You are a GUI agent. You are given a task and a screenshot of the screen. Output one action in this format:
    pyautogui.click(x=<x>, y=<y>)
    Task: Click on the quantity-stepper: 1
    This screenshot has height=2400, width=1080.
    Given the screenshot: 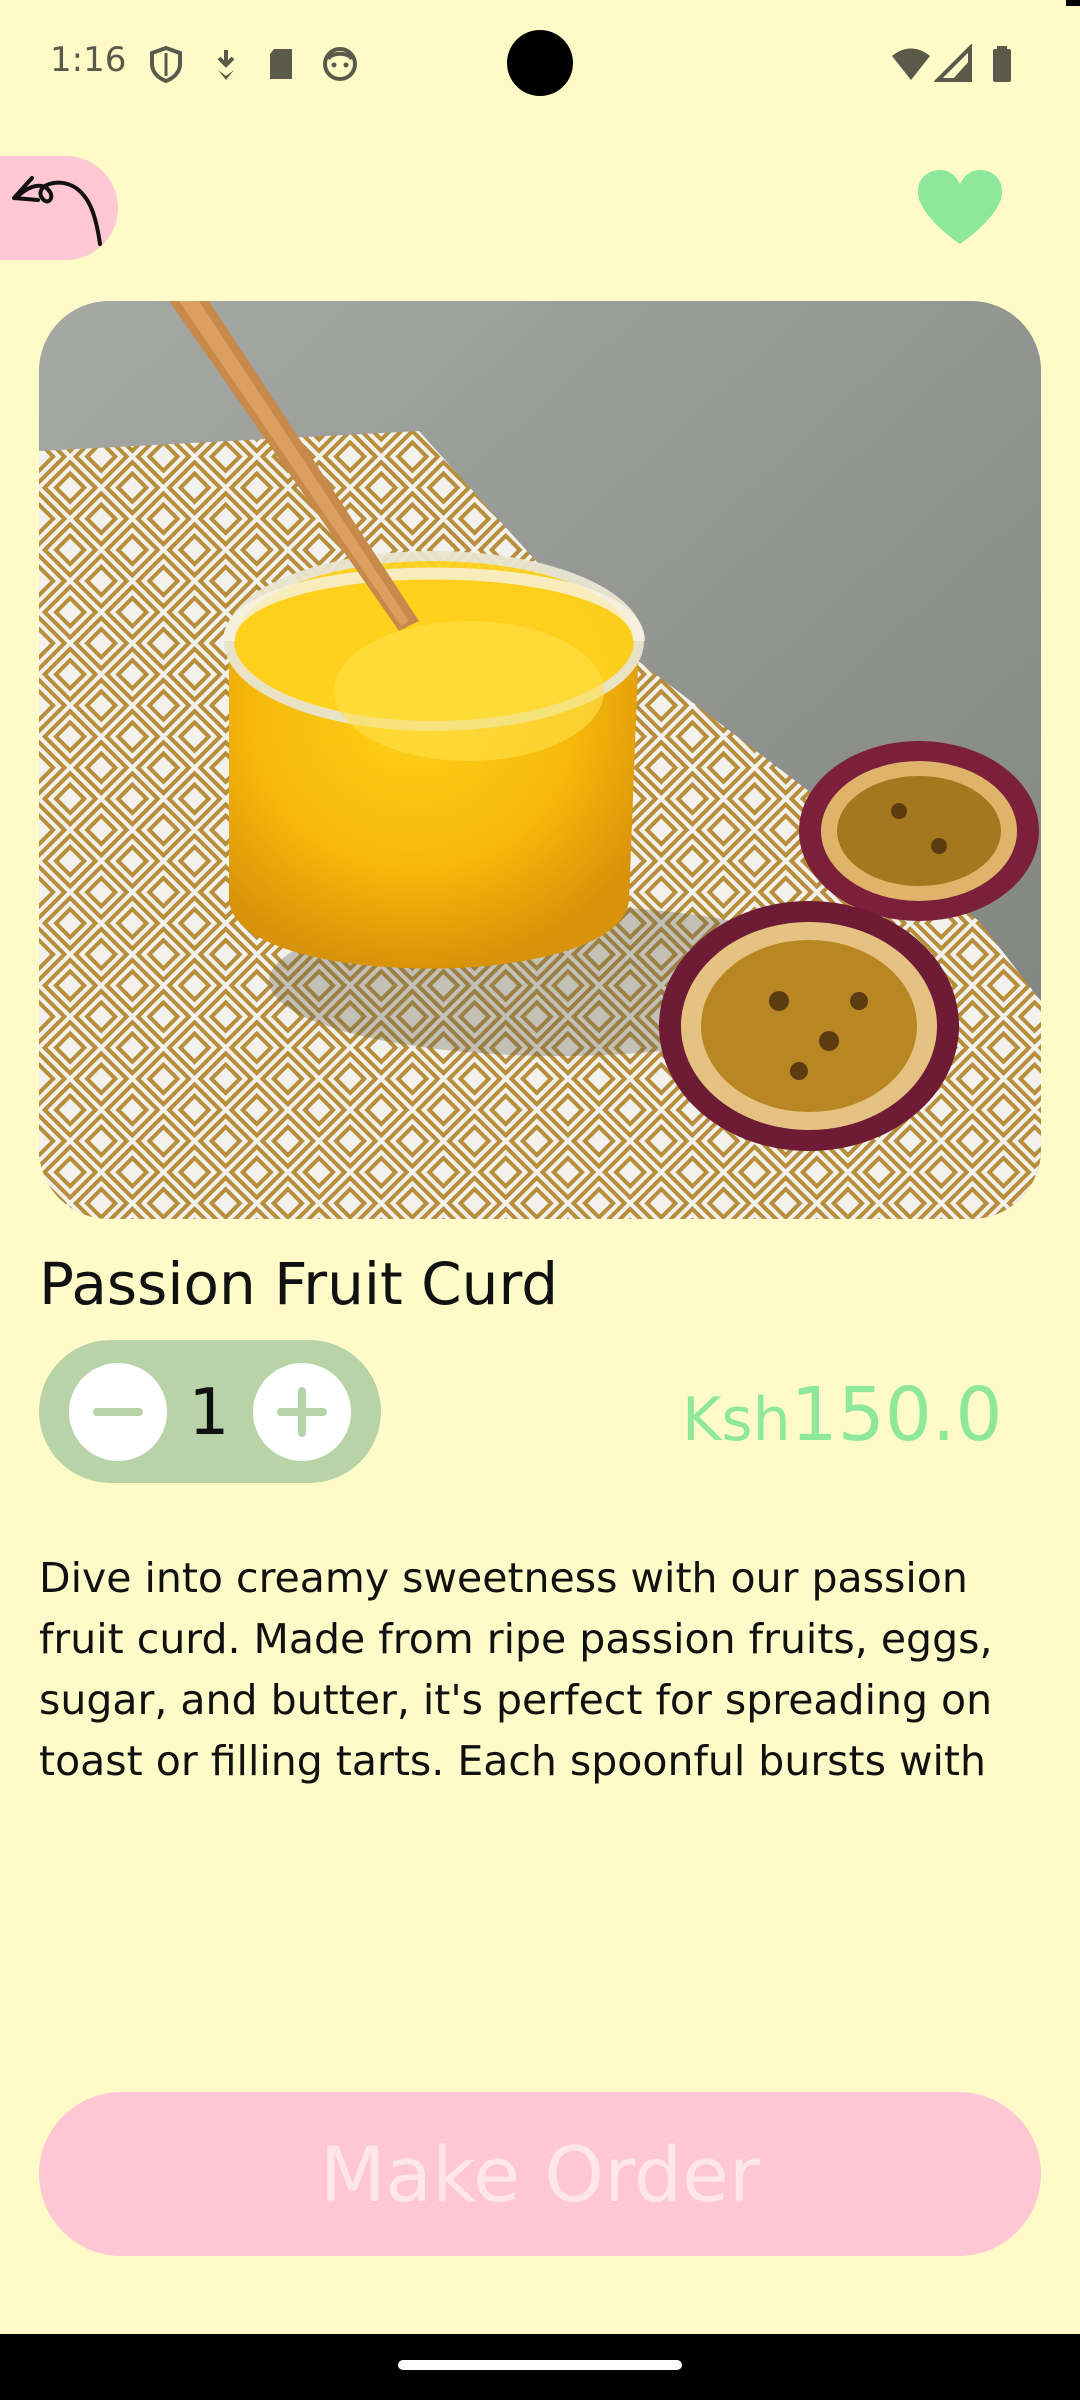 What is the action you would take?
    pyautogui.click(x=210, y=1411)
    